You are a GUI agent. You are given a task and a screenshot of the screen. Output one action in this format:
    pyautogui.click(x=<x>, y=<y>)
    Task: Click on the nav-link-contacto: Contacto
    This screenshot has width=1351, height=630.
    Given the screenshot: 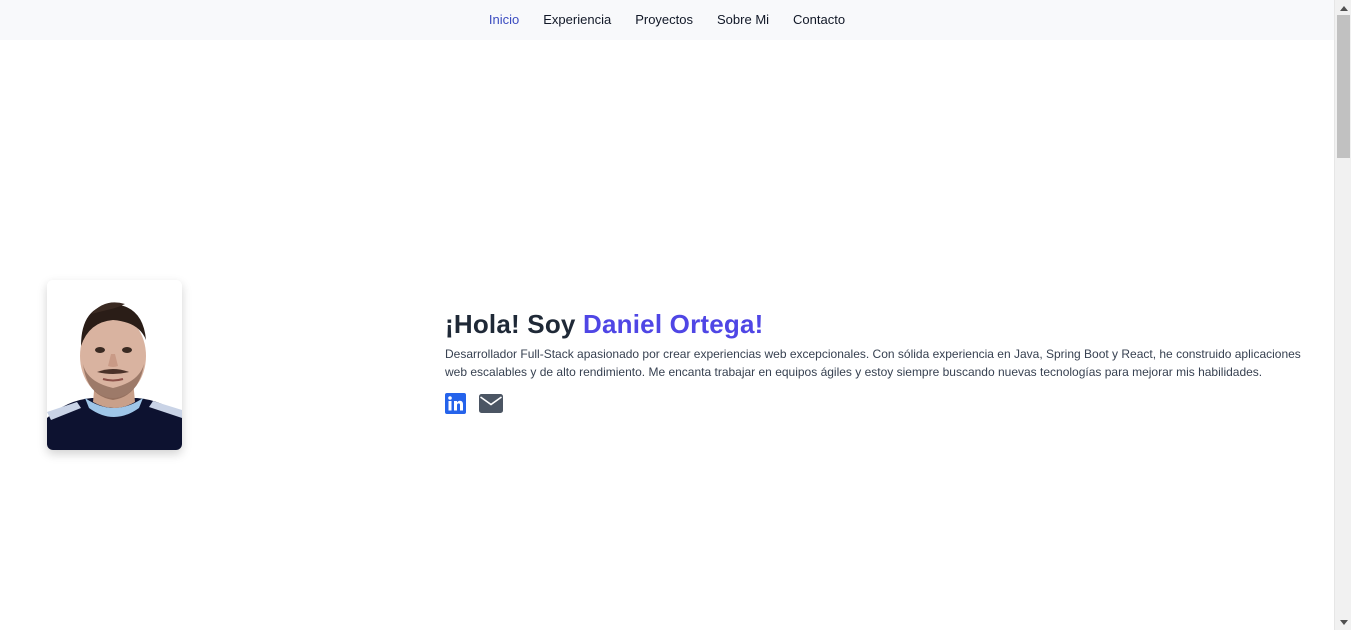 What is the action you would take?
    pyautogui.click(x=819, y=20)
    